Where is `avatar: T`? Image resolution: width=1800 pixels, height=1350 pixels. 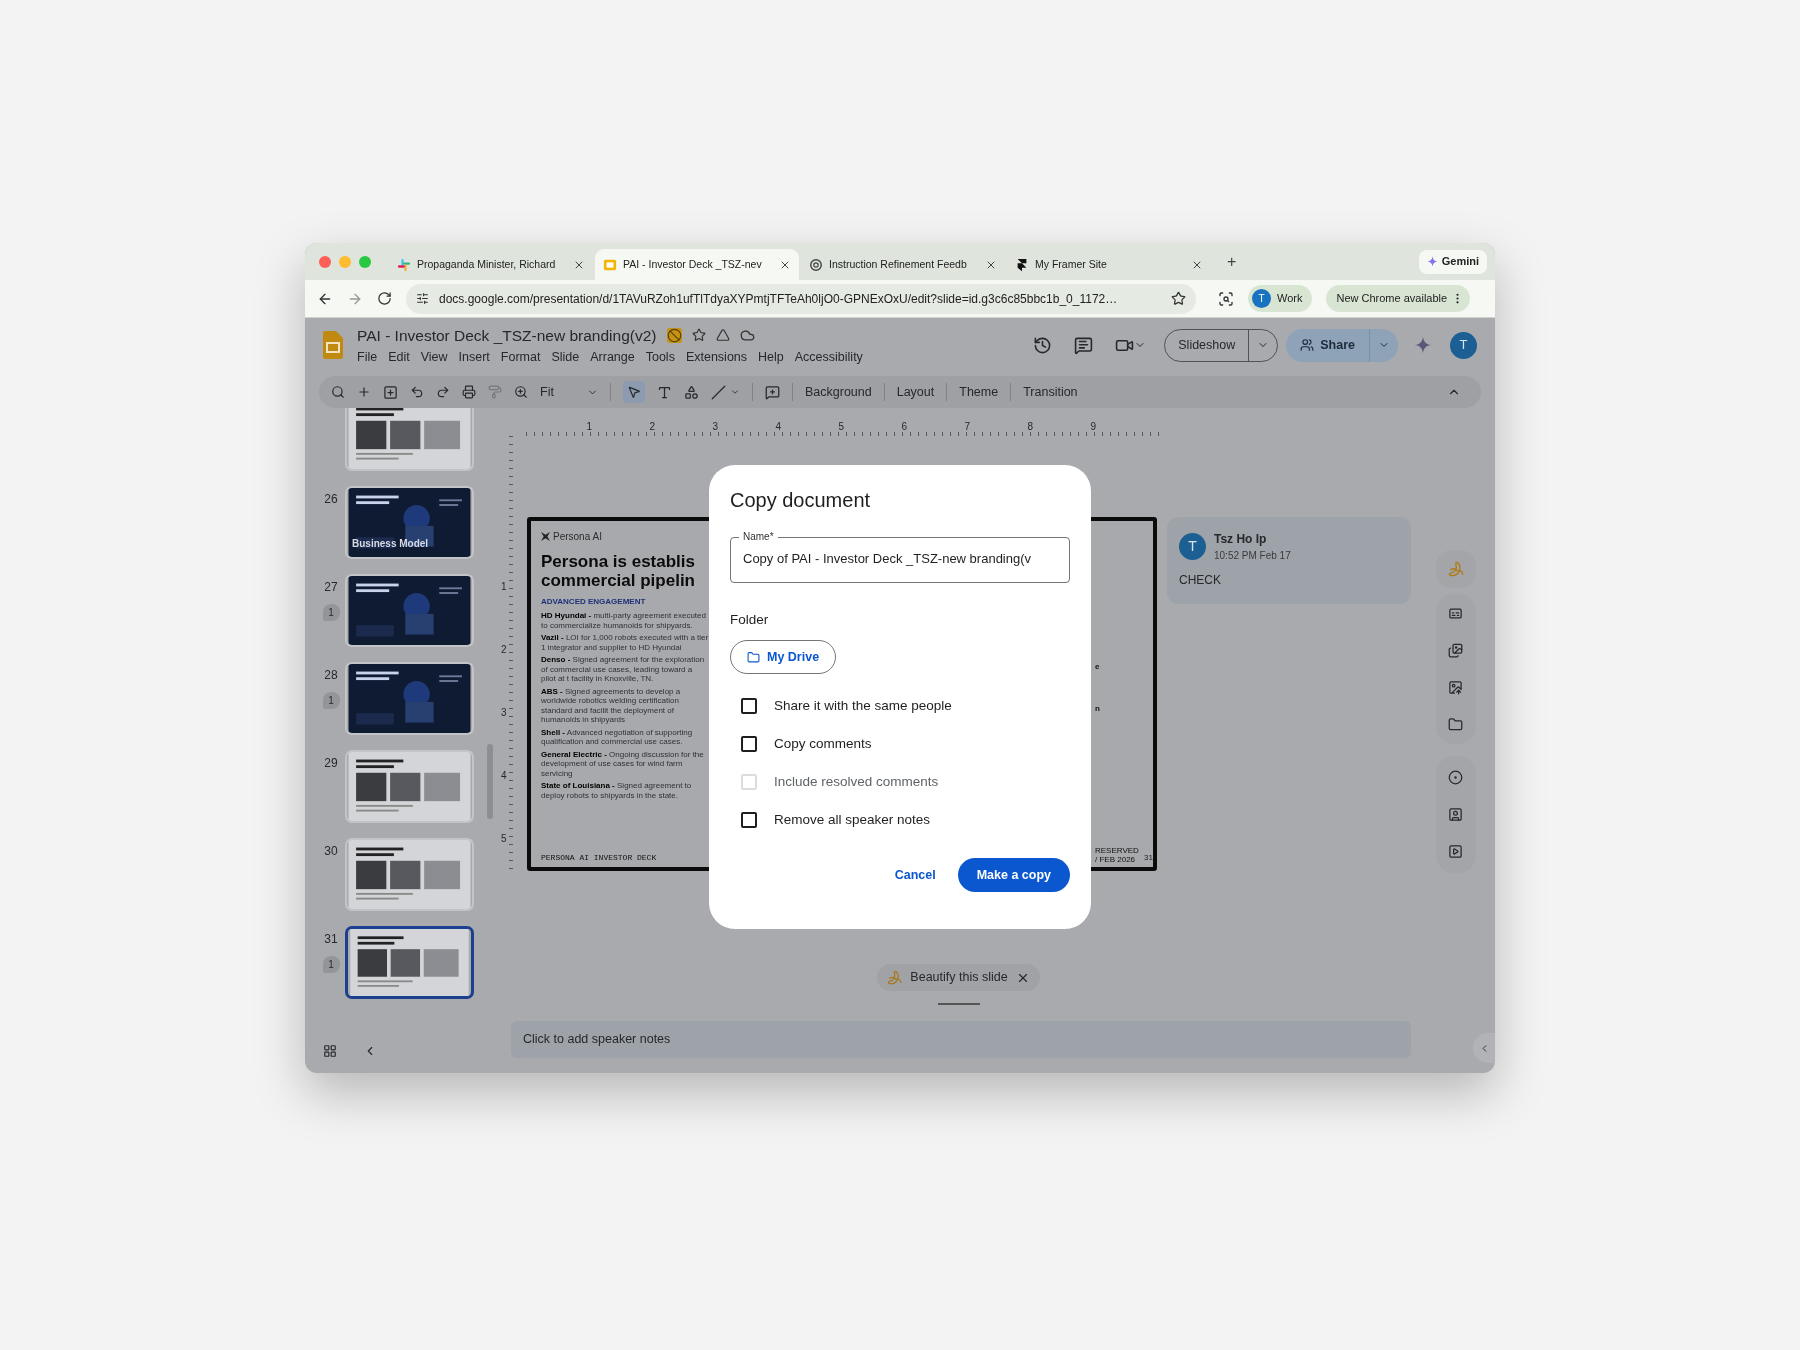 avatar: T is located at coordinates (1261, 298).